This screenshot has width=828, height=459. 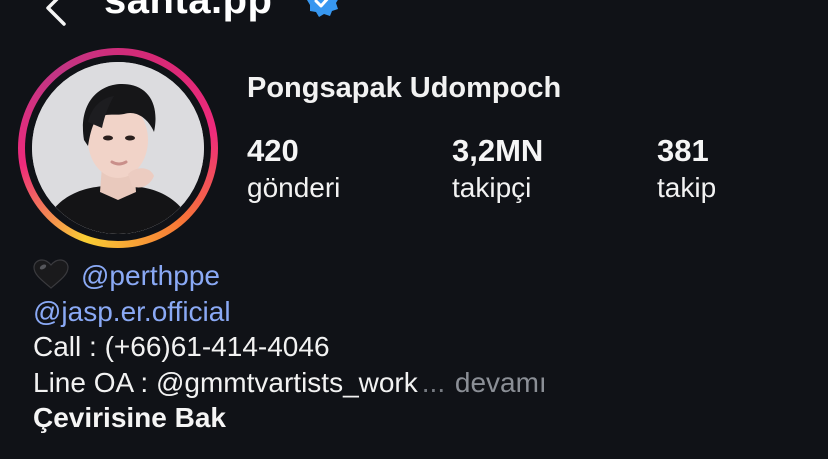 I want to click on bio-more-link: devamı, so click(x=501, y=382).